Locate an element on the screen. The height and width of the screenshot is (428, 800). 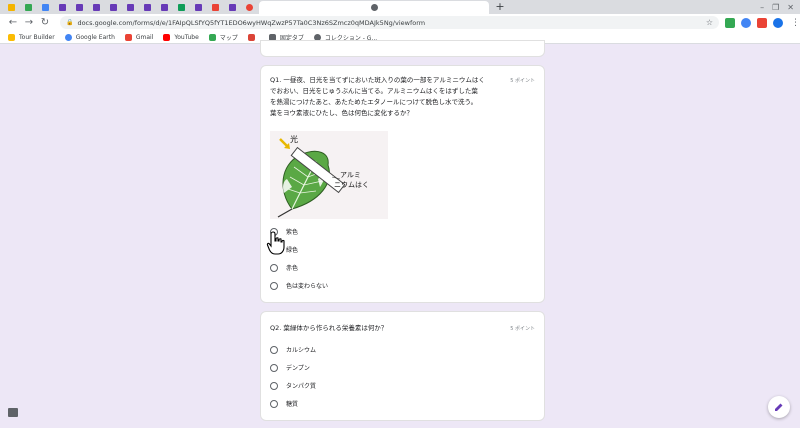
restore-icon: ❐ is located at coordinates (775, 7).